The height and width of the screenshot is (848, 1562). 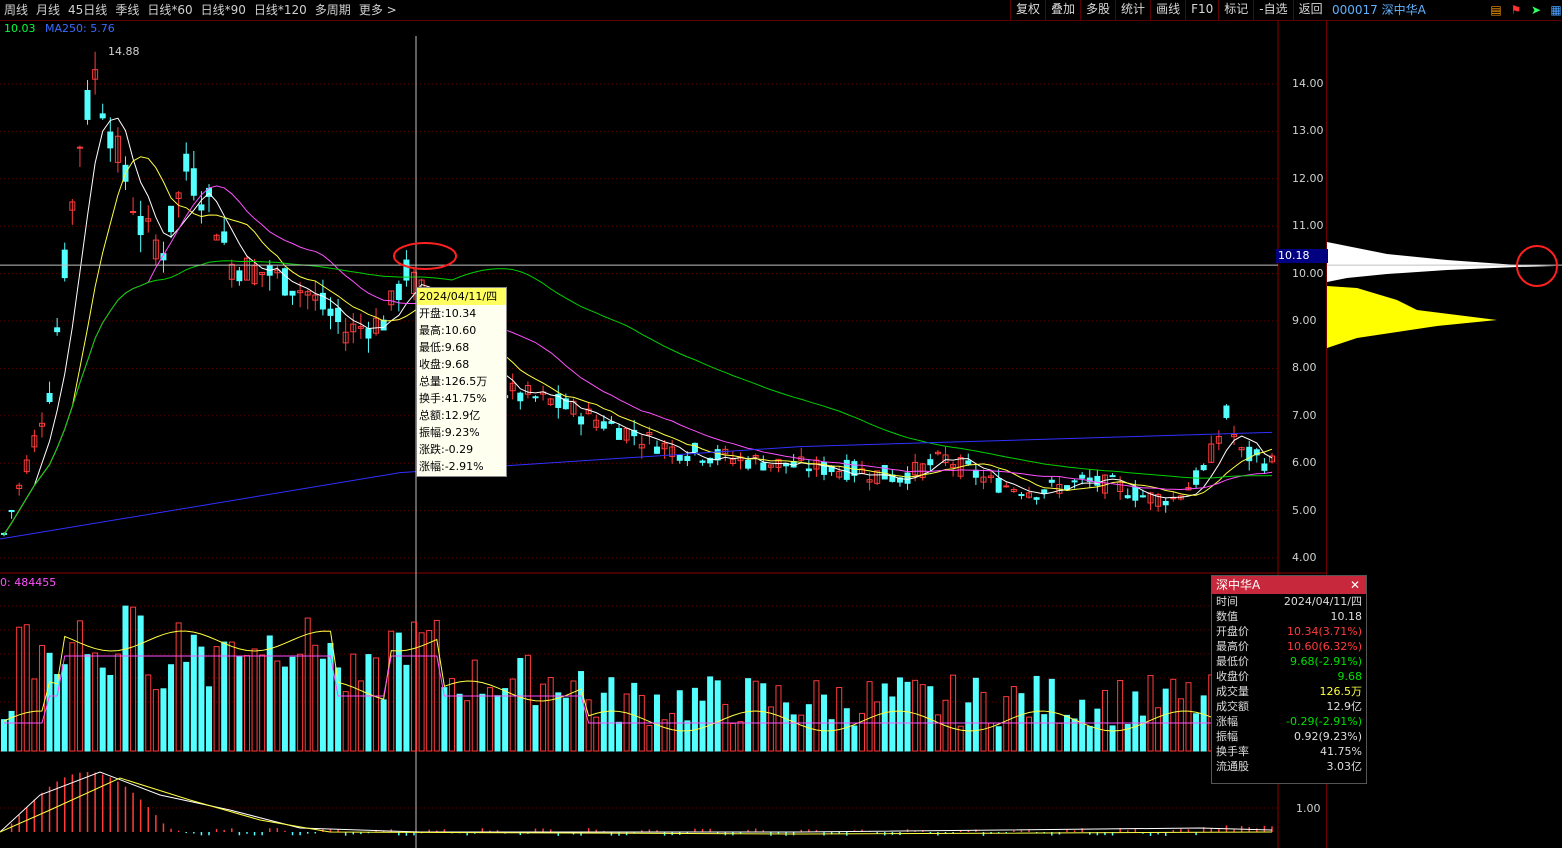 What do you see at coordinates (1308, 226) in the screenshot?
I see `price-tick-label: 11.00` at bounding box center [1308, 226].